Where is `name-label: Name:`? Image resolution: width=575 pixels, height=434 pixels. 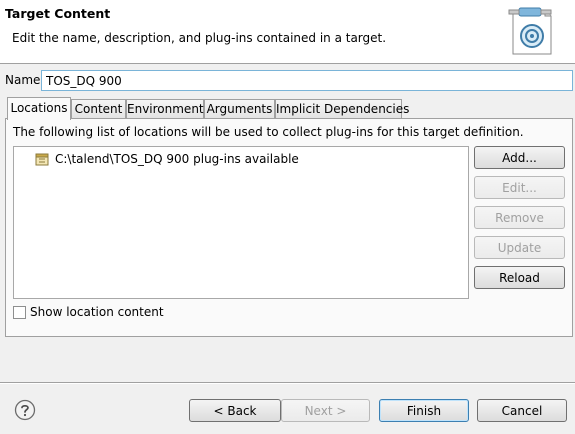 name-label: Name: is located at coordinates (25, 80).